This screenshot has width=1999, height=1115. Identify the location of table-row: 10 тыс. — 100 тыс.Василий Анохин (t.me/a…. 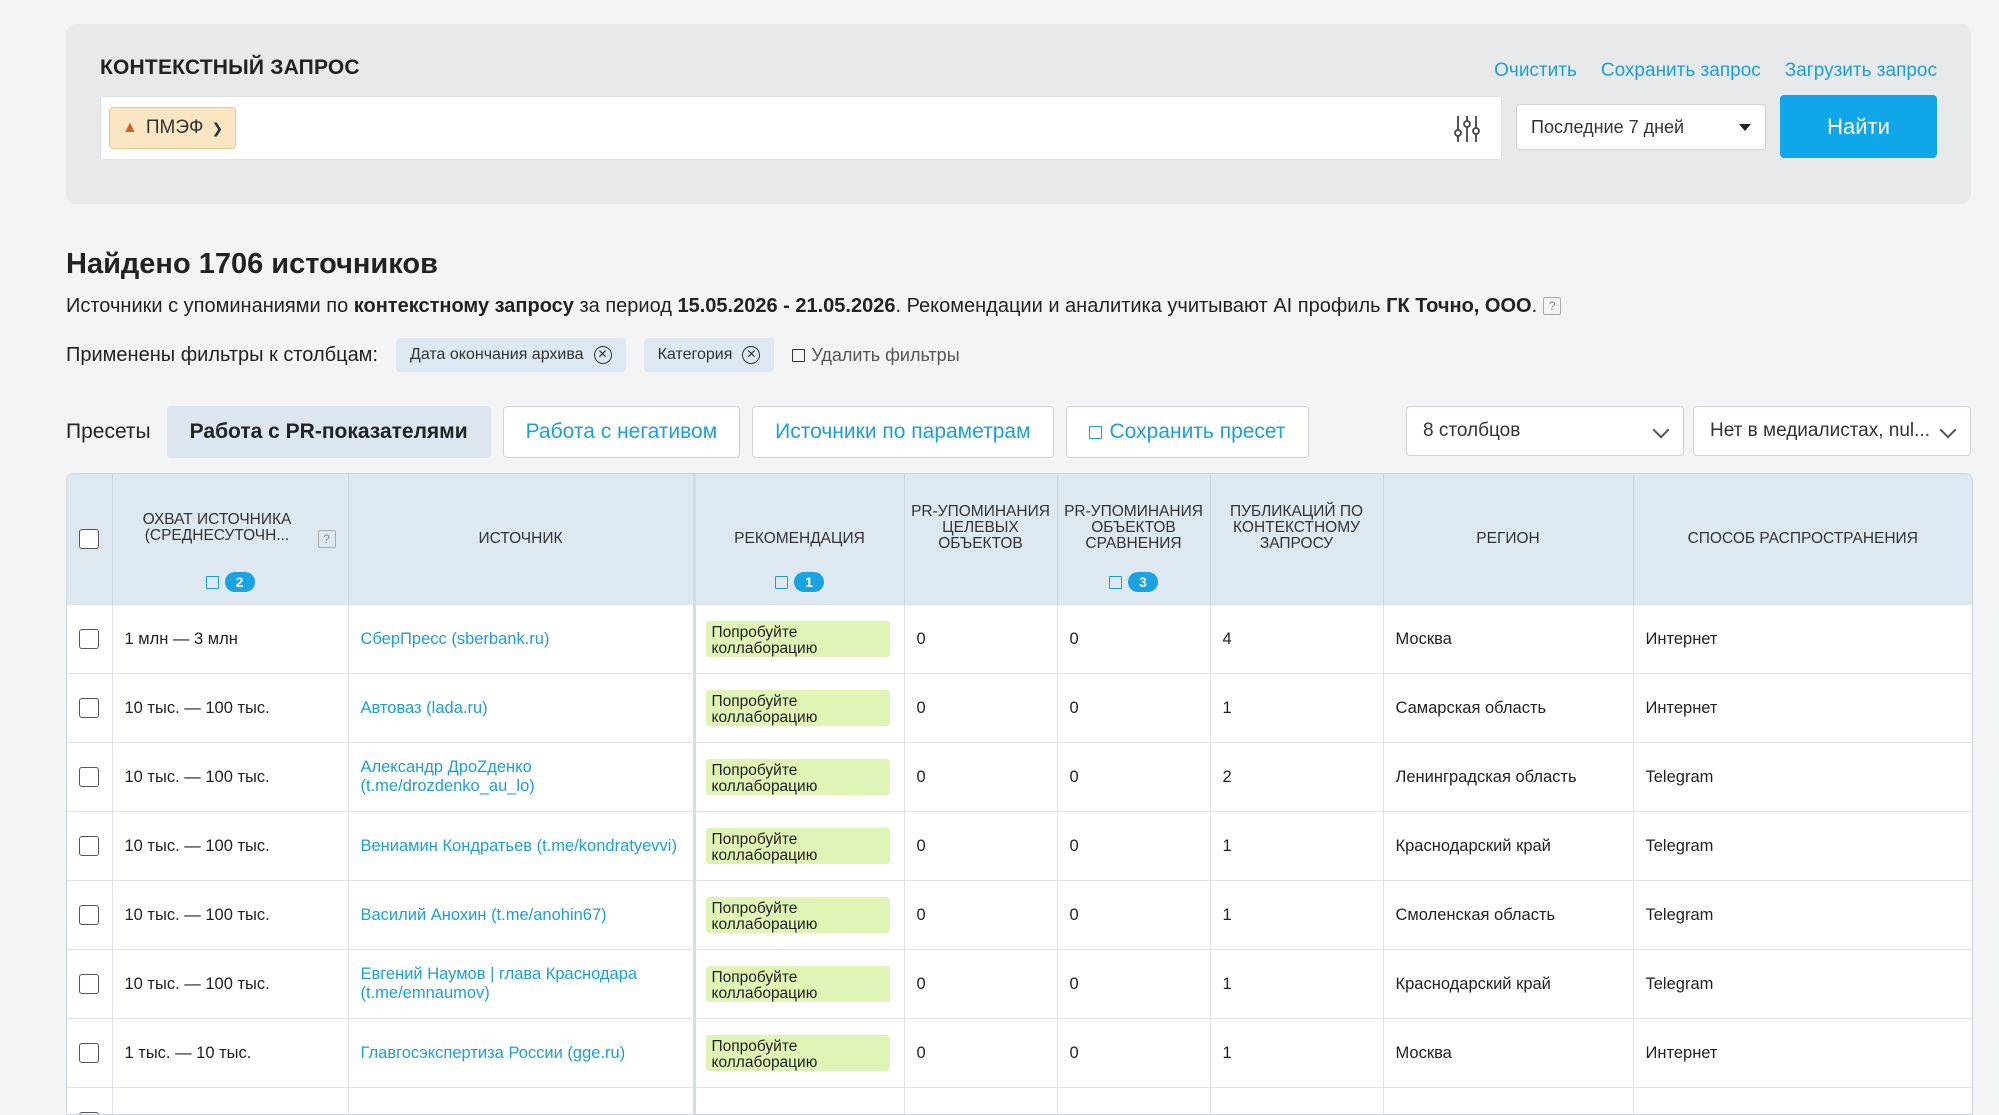
(1019, 915).